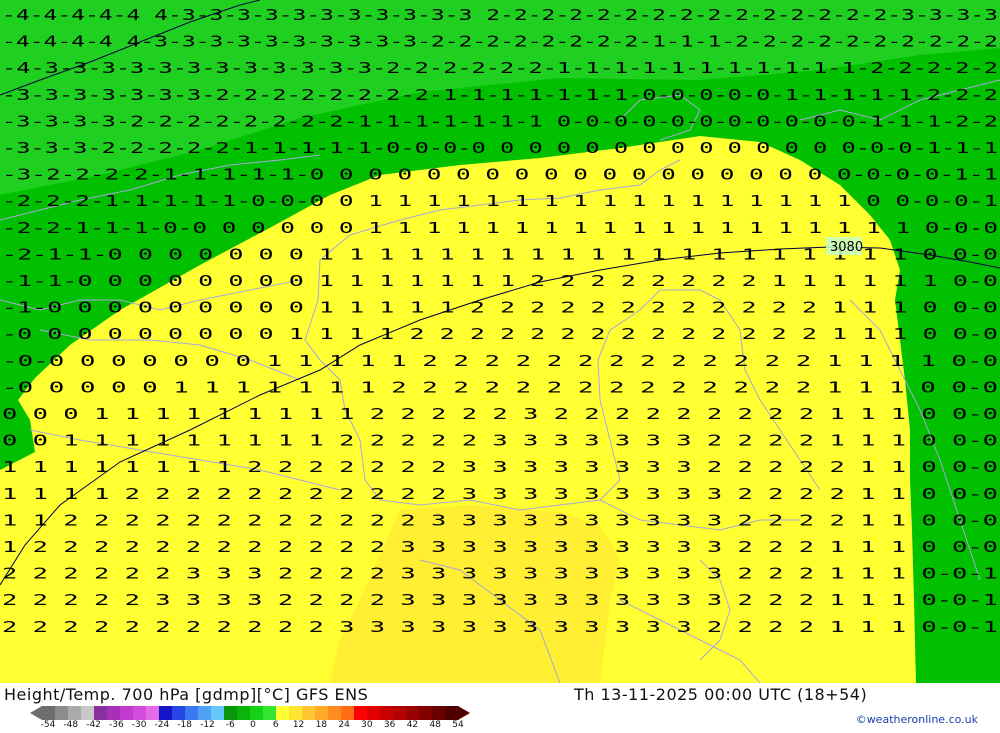  What do you see at coordinates (36, 713) in the screenshot?
I see `scale-arrow-left` at bounding box center [36, 713].